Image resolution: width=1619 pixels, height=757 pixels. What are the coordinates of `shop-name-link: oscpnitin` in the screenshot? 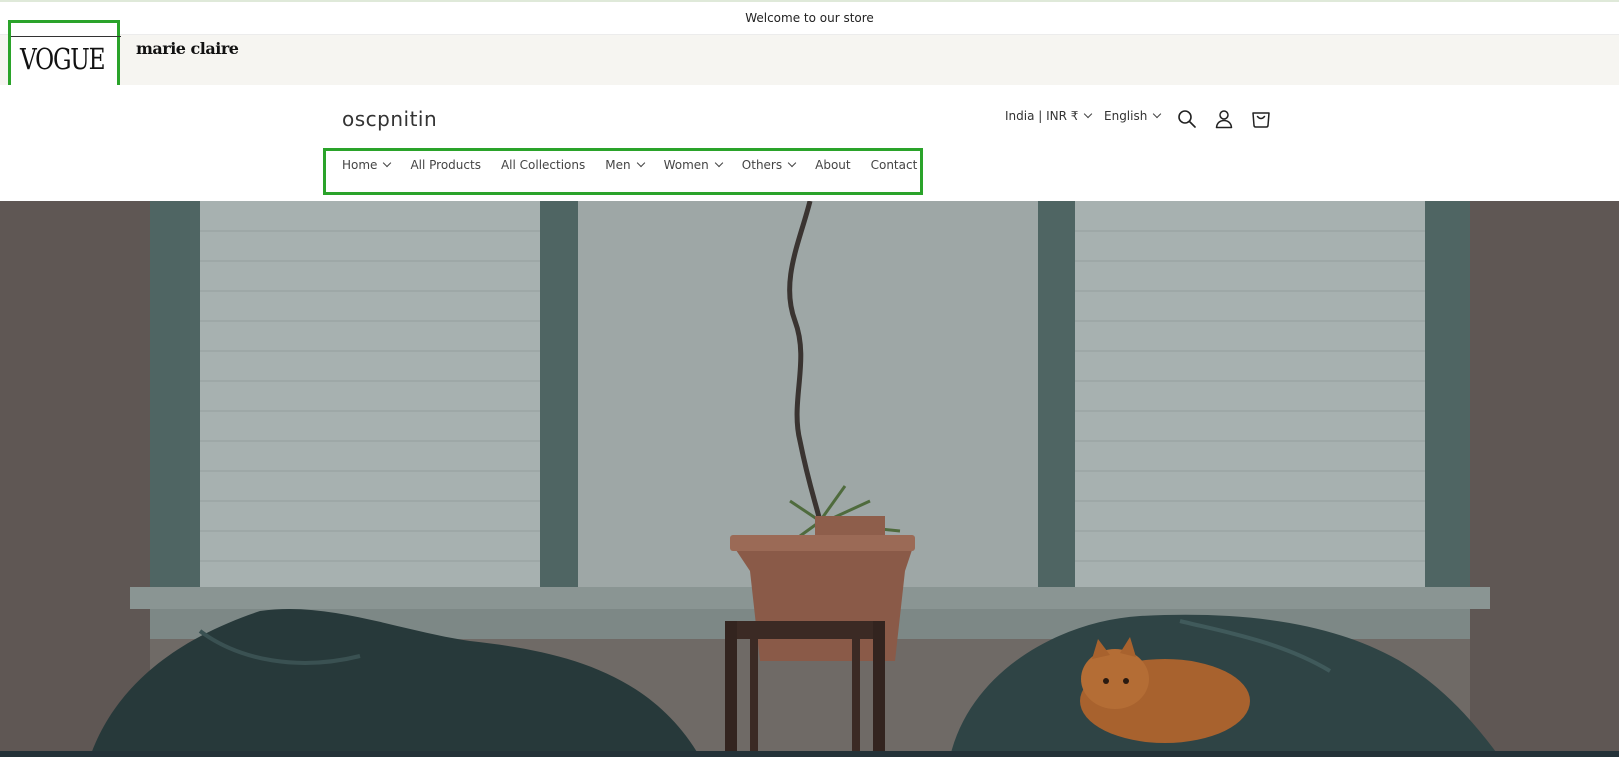 It's located at (389, 119).